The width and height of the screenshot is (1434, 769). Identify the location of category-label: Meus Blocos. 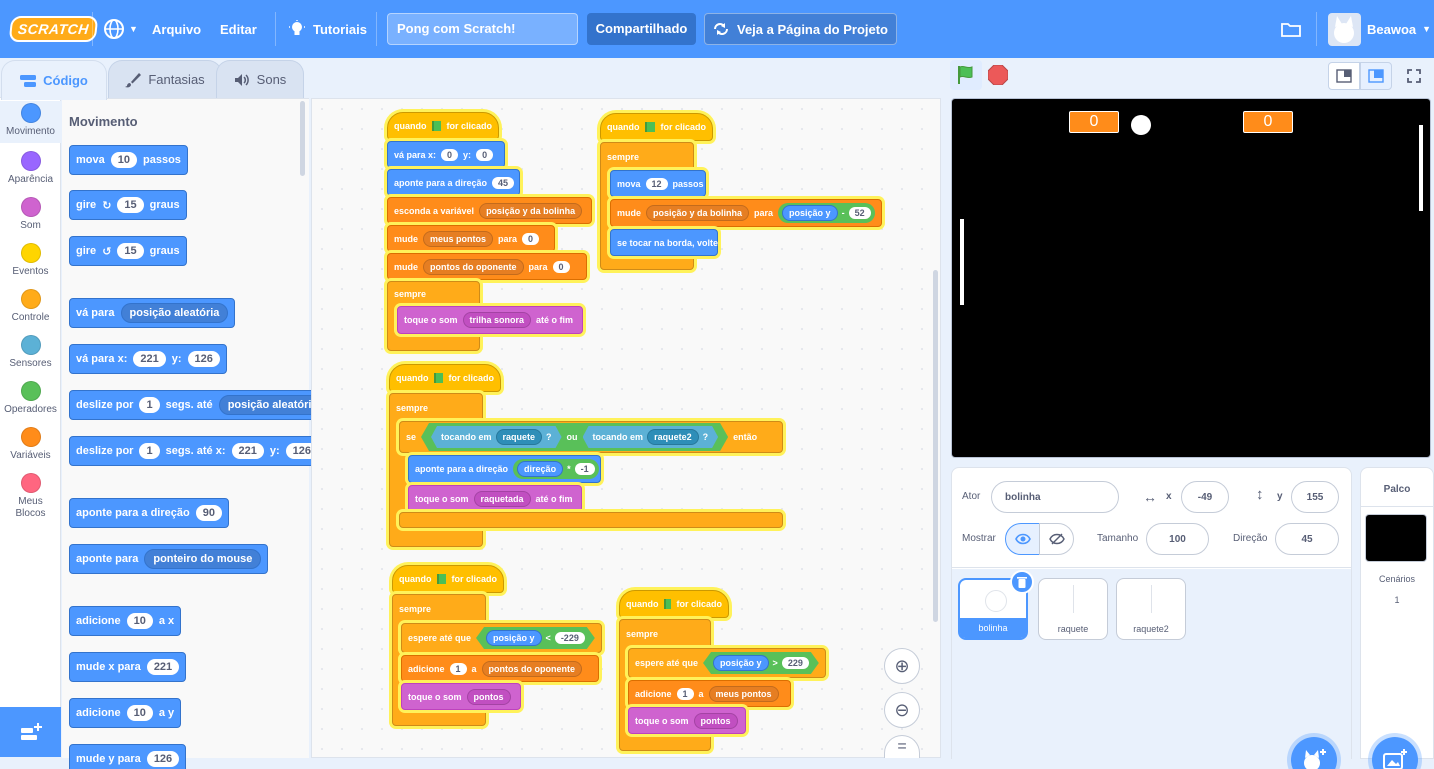
(30, 507).